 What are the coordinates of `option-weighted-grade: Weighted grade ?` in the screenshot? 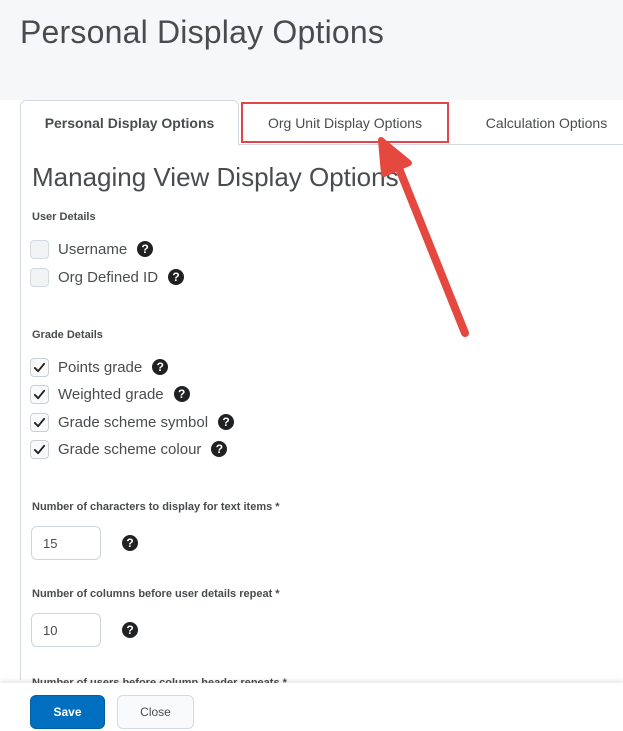 It's located at (110, 394).